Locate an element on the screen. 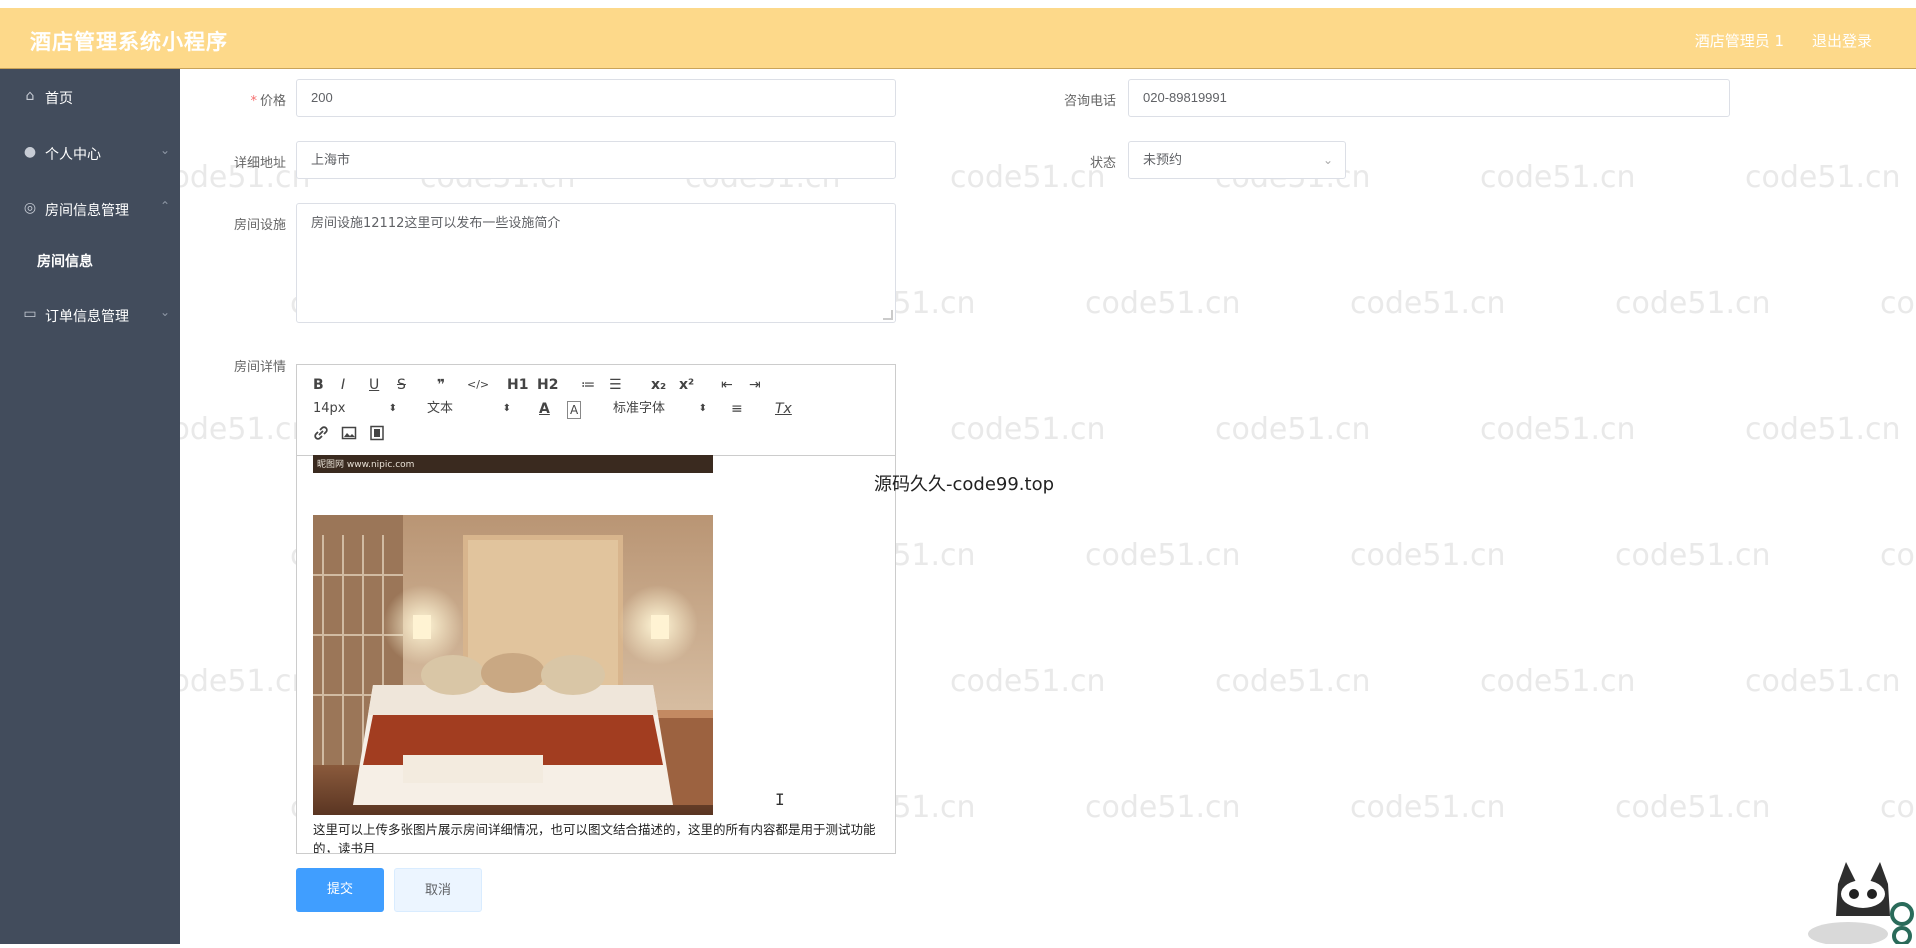  facilities-text: 房间设施12112这里可以发布一些设施简介 is located at coordinates (436, 223).